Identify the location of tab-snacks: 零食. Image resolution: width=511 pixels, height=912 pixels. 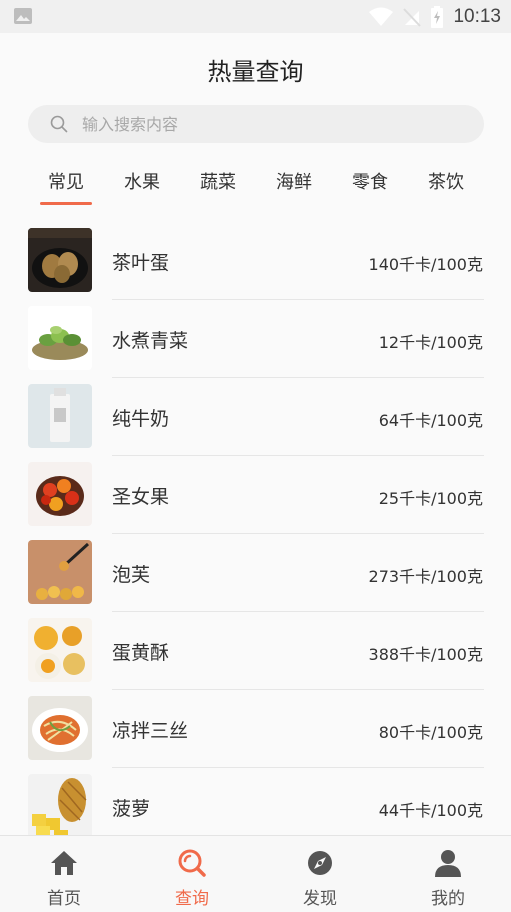
(370, 188).